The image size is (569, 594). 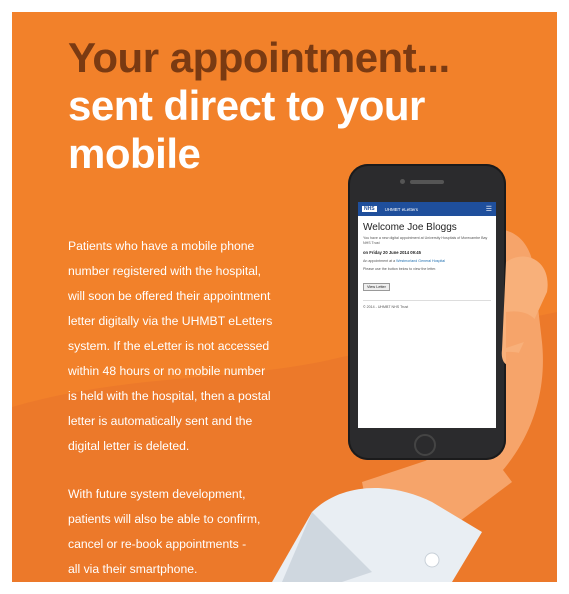 What do you see at coordinates (427, 182) in the screenshot?
I see `speaker-icon` at bounding box center [427, 182].